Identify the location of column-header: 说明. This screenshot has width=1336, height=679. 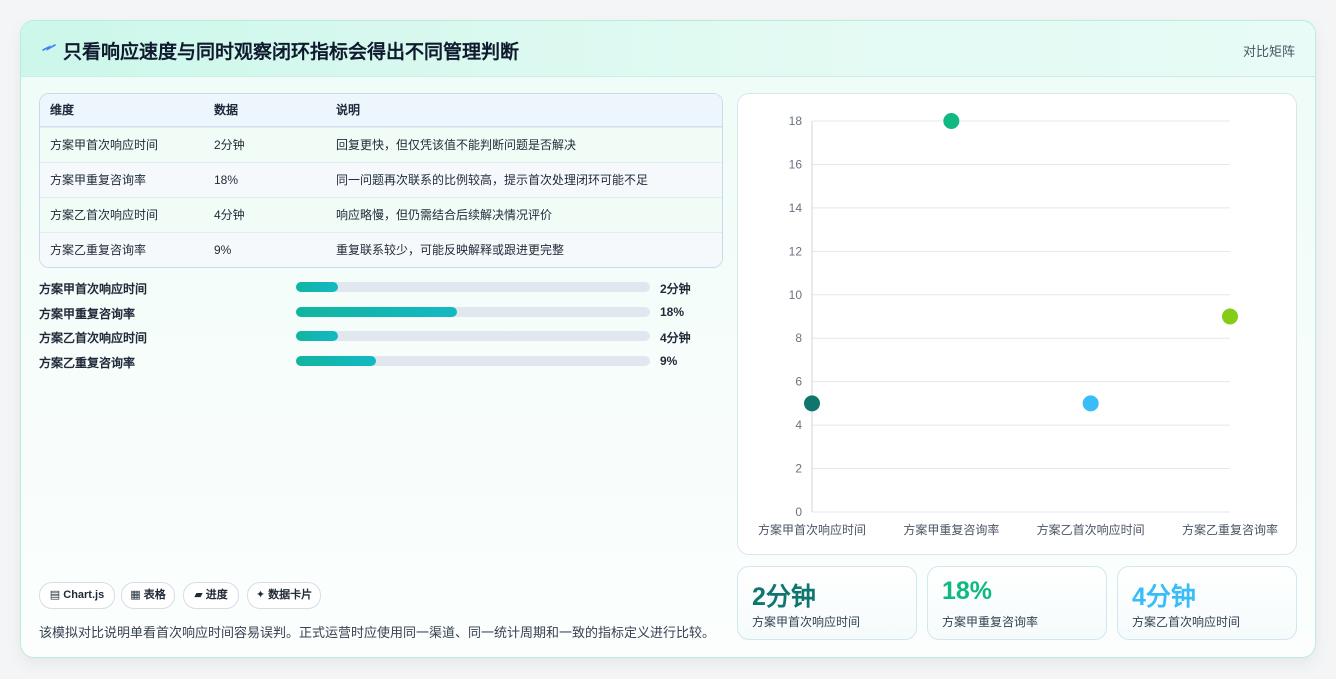
(348, 110).